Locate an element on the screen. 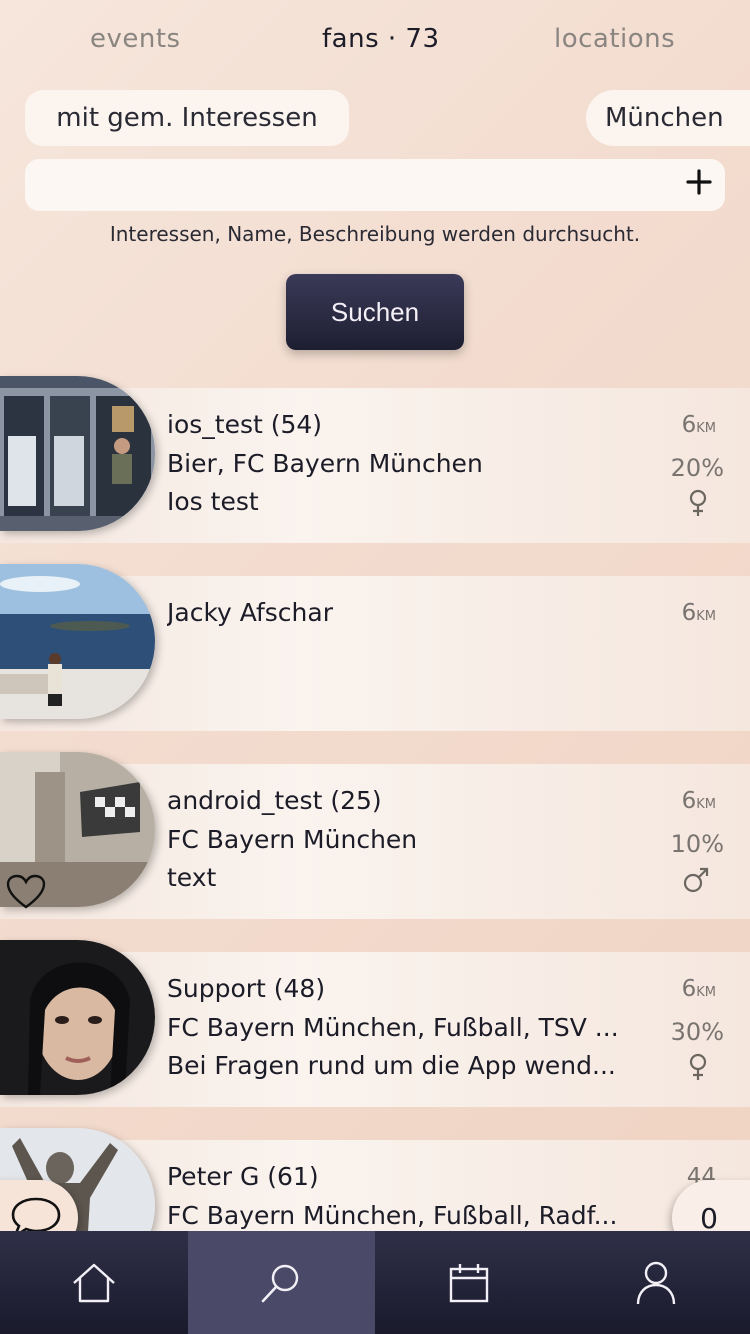 This screenshot has height=1334, width=750. top-tabs: events fans · 73 locations is located at coordinates (375, 46).